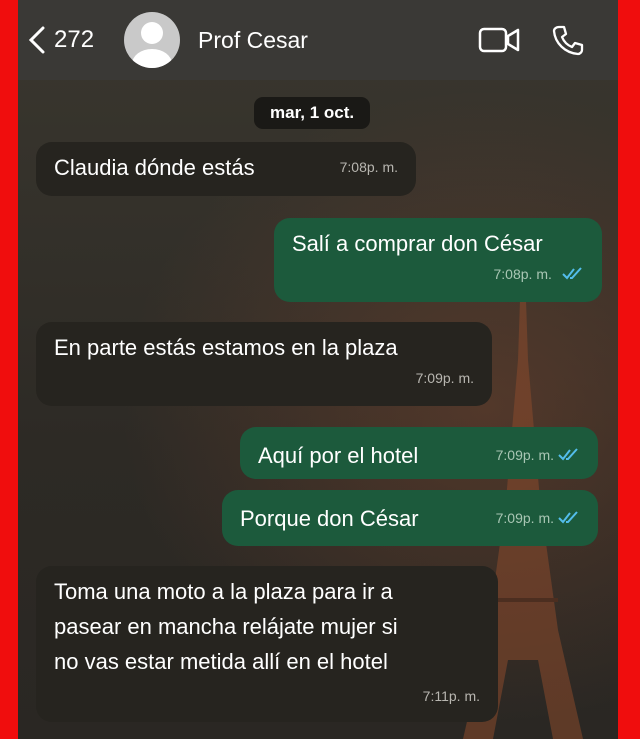 The height and width of the screenshot is (739, 640). What do you see at coordinates (417, 243) in the screenshot?
I see `message-text: Salí a comprar don César` at bounding box center [417, 243].